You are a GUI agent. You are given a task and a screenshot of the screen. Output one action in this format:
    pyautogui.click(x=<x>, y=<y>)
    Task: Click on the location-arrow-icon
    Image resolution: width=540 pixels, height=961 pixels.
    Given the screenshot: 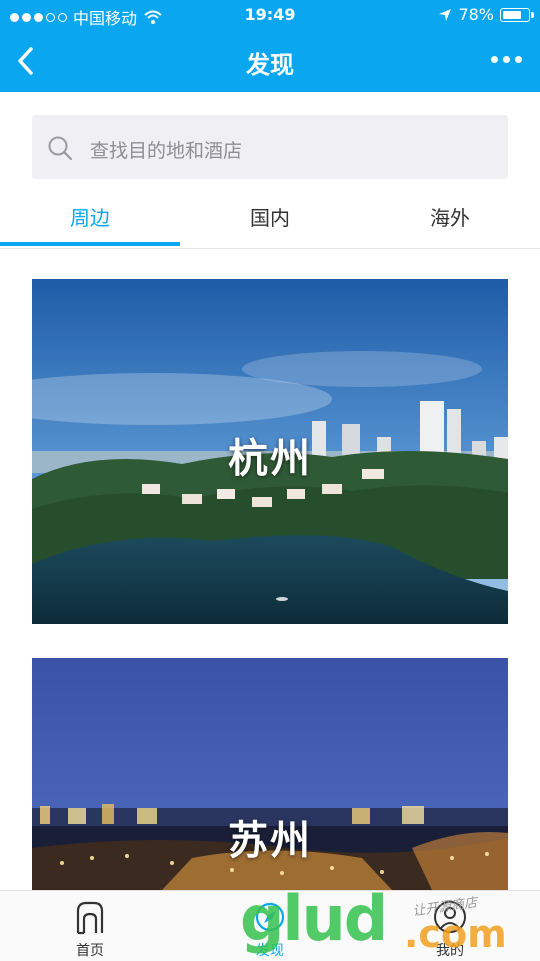 What is the action you would take?
    pyautogui.click(x=445, y=14)
    